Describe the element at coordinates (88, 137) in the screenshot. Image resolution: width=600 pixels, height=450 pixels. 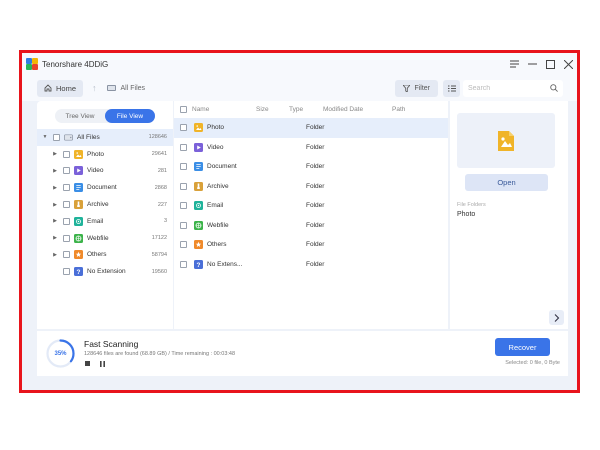
I see `tree-item-label: All Files` at that location.